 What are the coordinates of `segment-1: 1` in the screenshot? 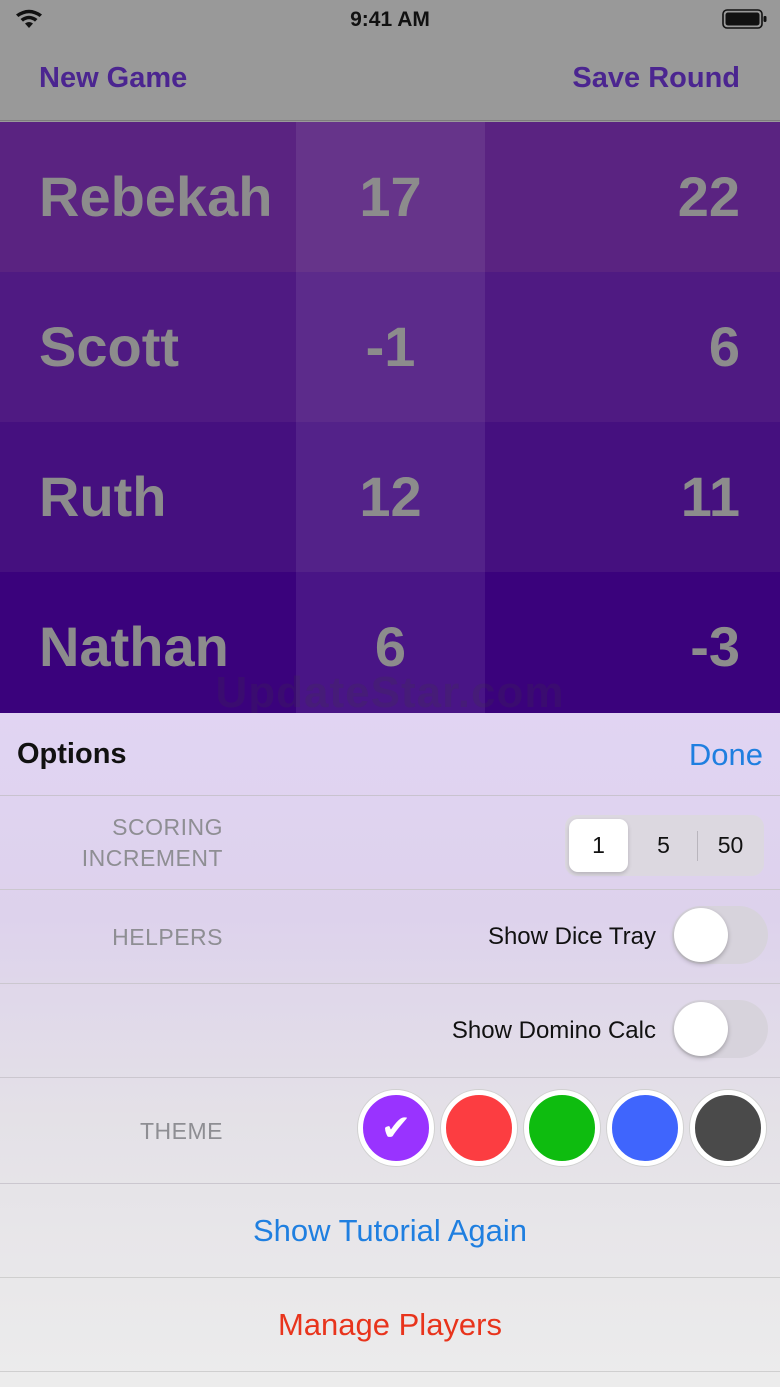 It's located at (598, 845).